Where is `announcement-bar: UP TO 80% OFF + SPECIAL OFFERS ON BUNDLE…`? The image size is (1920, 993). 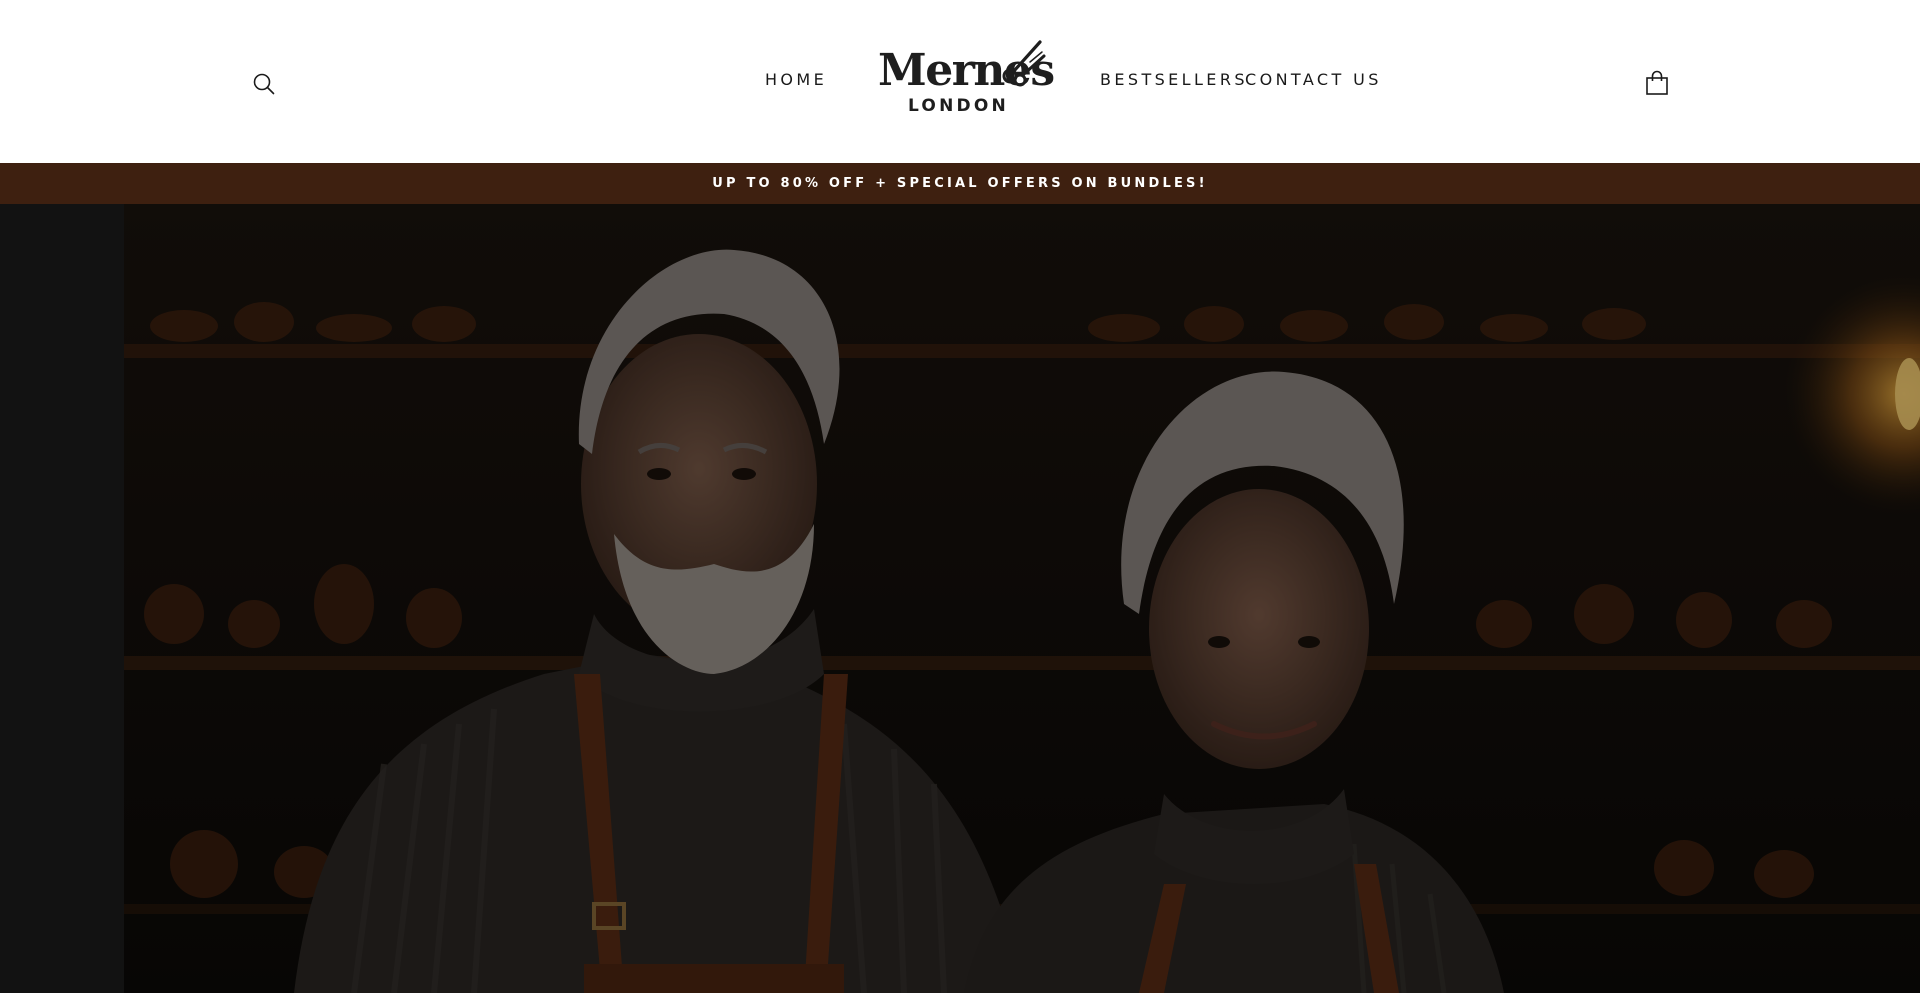
announcement-bar: UP TO 80% OFF + SPECIAL OFFERS ON BUNDLE… is located at coordinates (960, 183).